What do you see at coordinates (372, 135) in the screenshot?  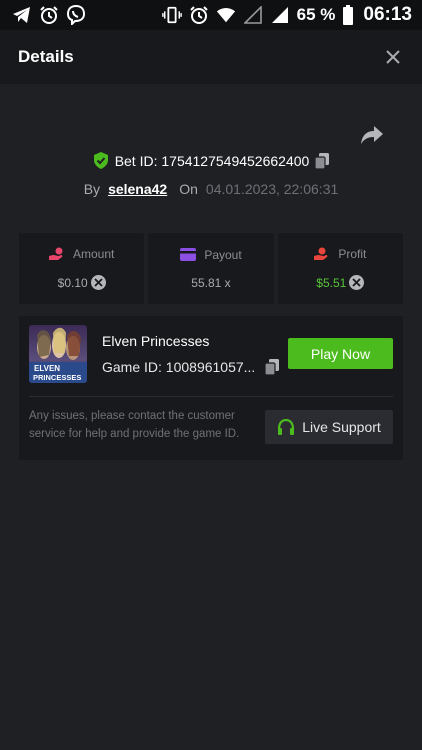 I see `share-icon` at bounding box center [372, 135].